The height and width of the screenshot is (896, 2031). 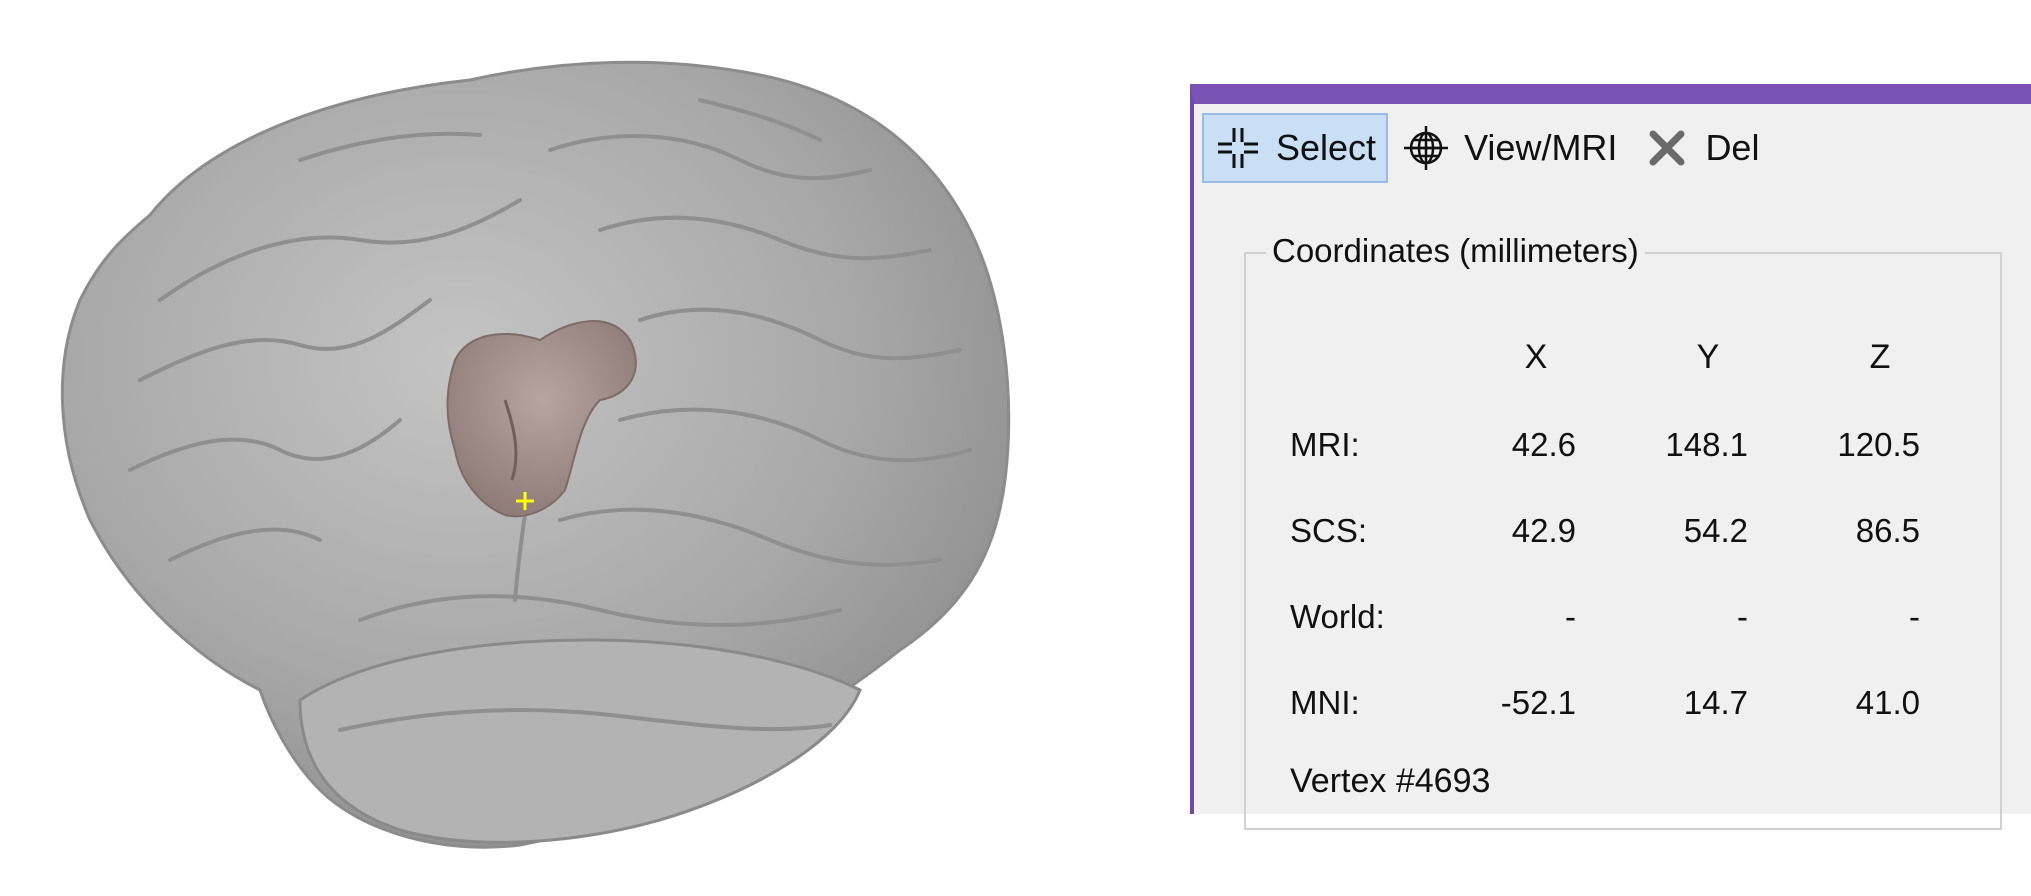 What do you see at coordinates (1536, 357) in the screenshot?
I see `header-x: X` at bounding box center [1536, 357].